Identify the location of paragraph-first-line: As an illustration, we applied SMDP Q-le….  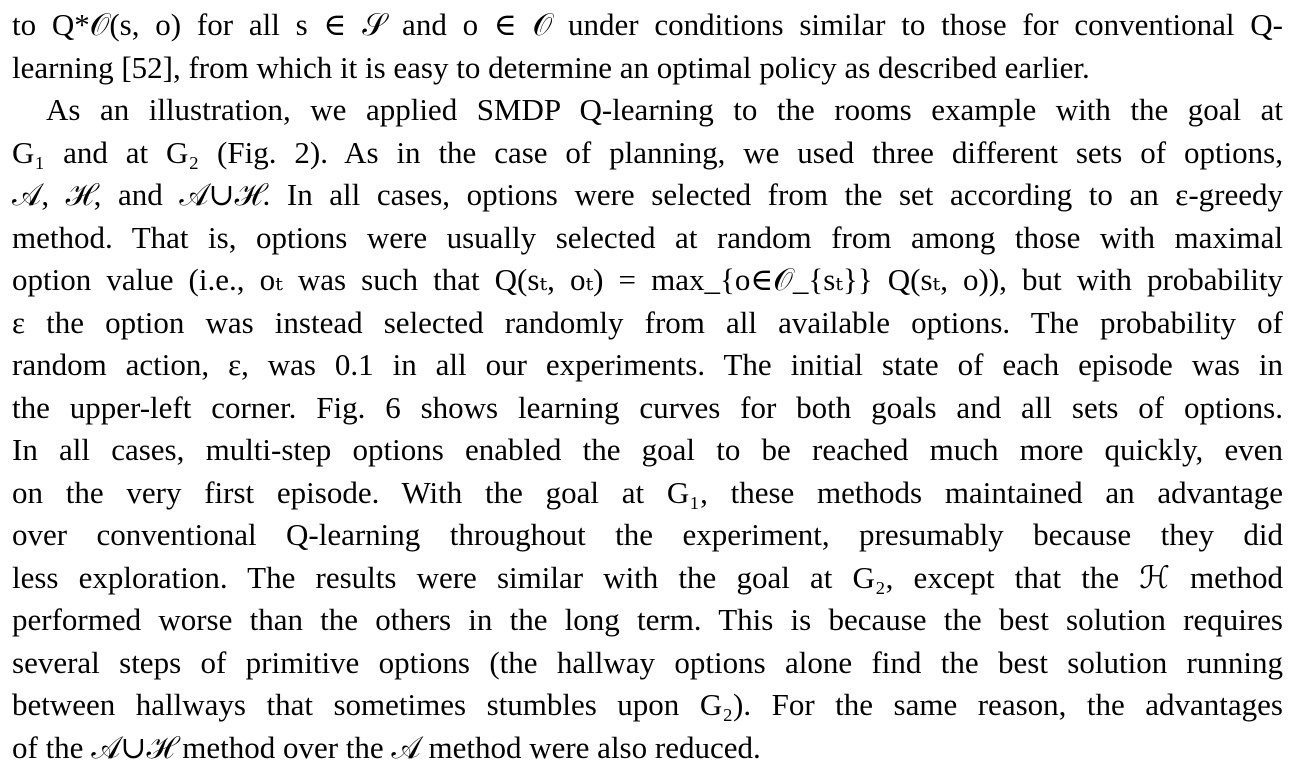
(664, 109).